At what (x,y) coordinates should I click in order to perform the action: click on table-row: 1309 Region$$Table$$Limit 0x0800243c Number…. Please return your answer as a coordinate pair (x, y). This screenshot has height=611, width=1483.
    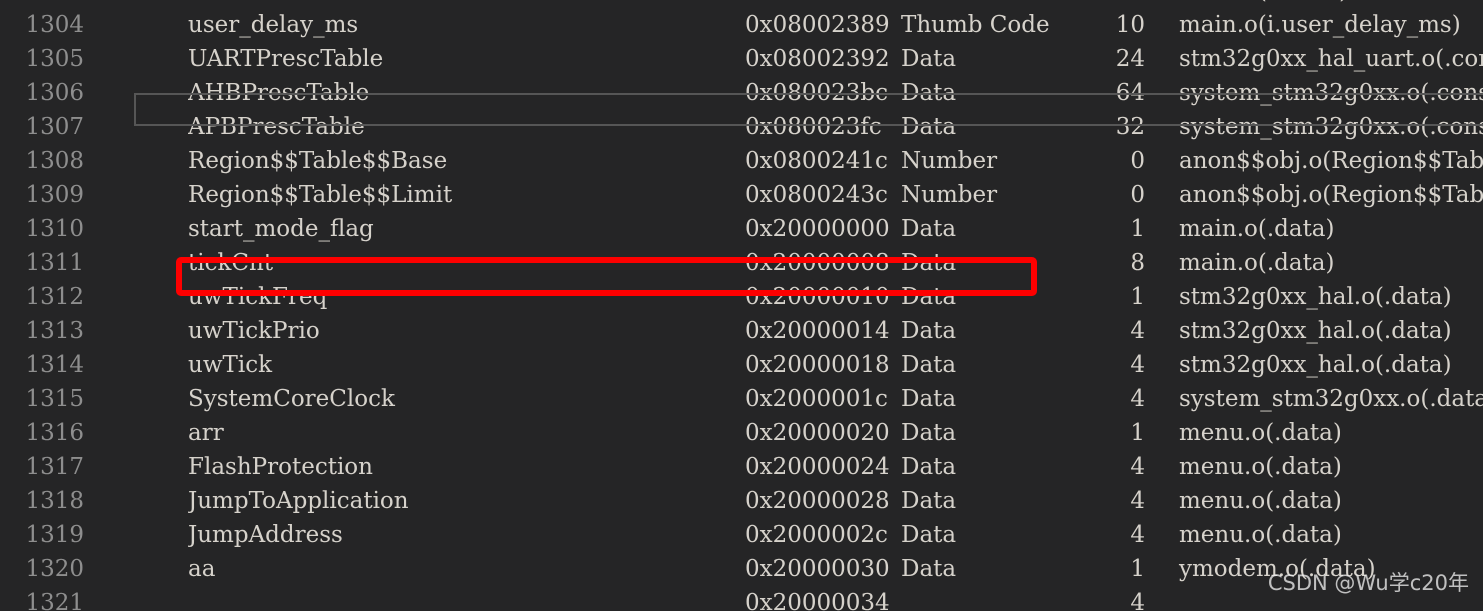
    Looking at the image, I should click on (741, 195).